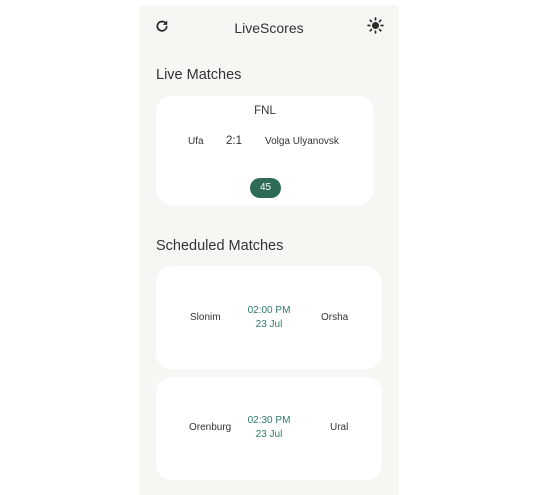  What do you see at coordinates (196, 141) in the screenshot?
I see `home-team: Ufa` at bounding box center [196, 141].